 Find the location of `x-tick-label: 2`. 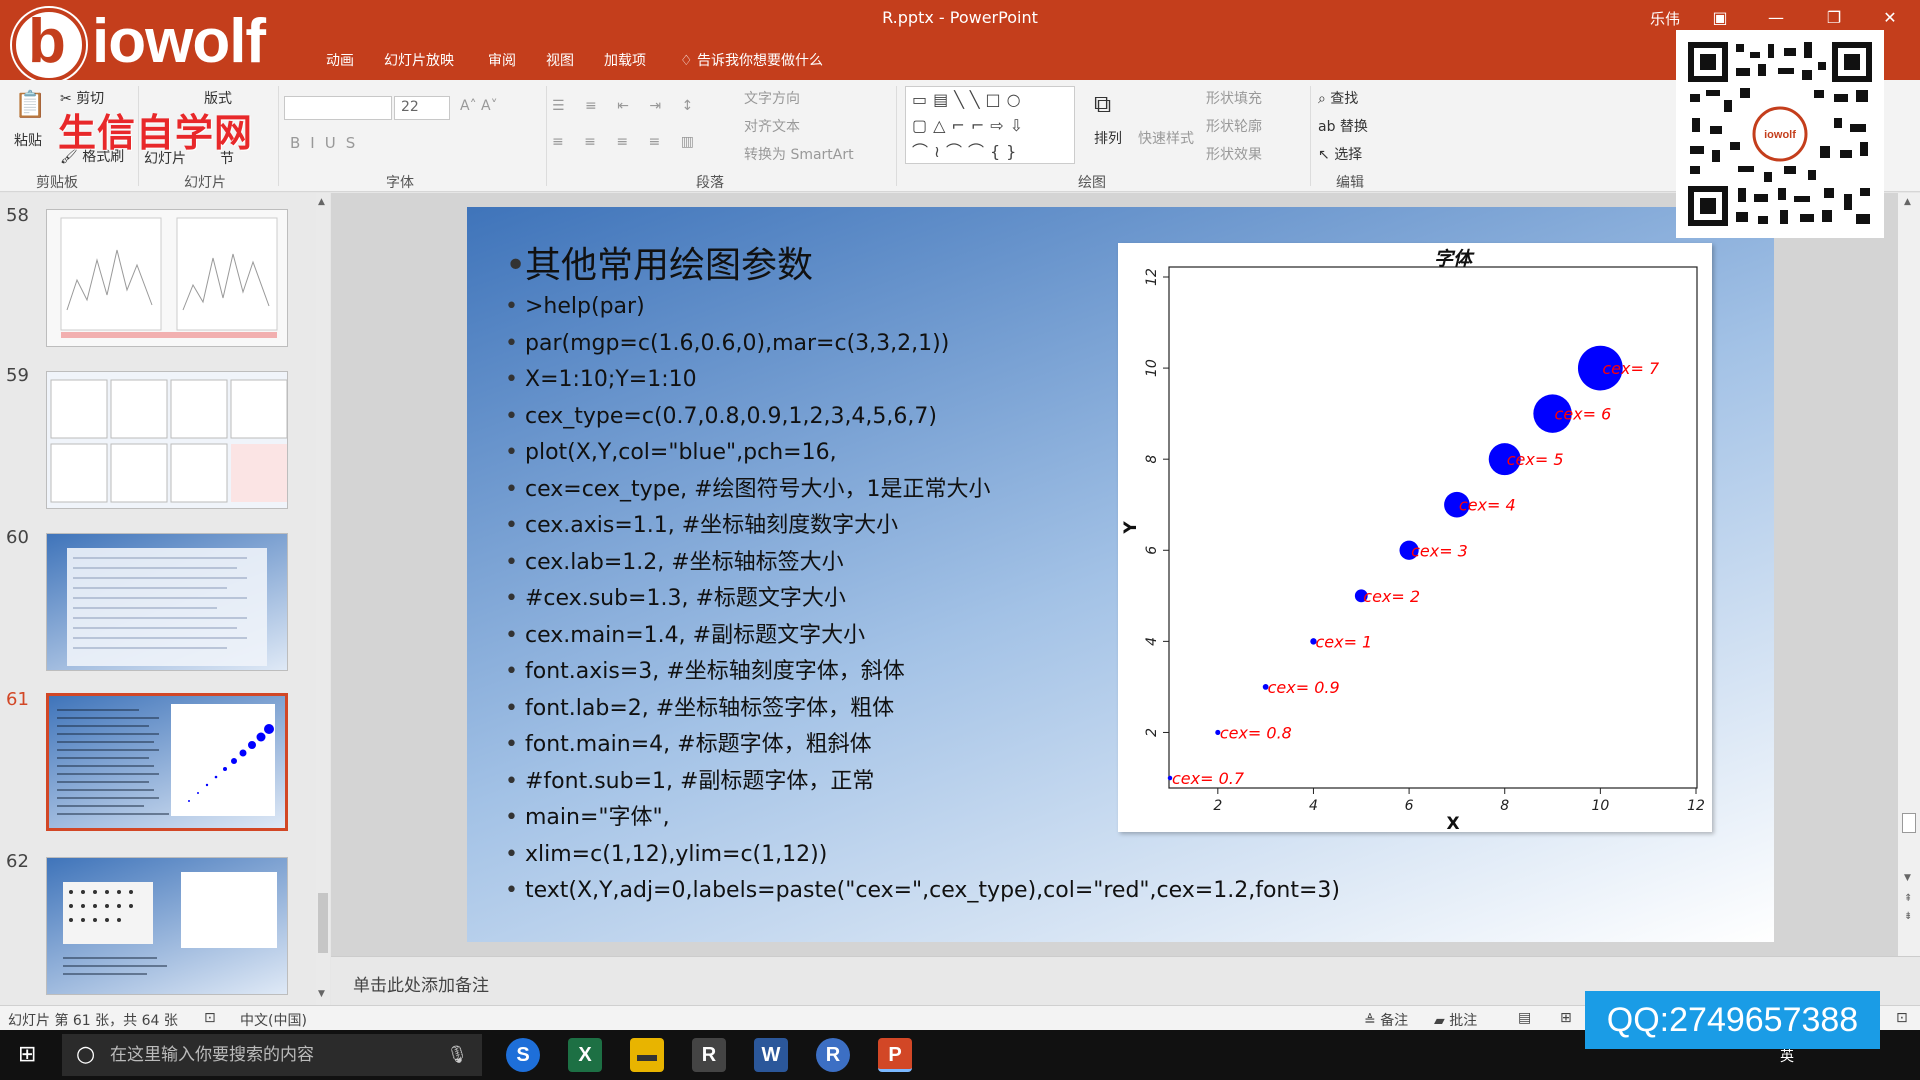

x-tick-label: 2 is located at coordinates (1217, 806).